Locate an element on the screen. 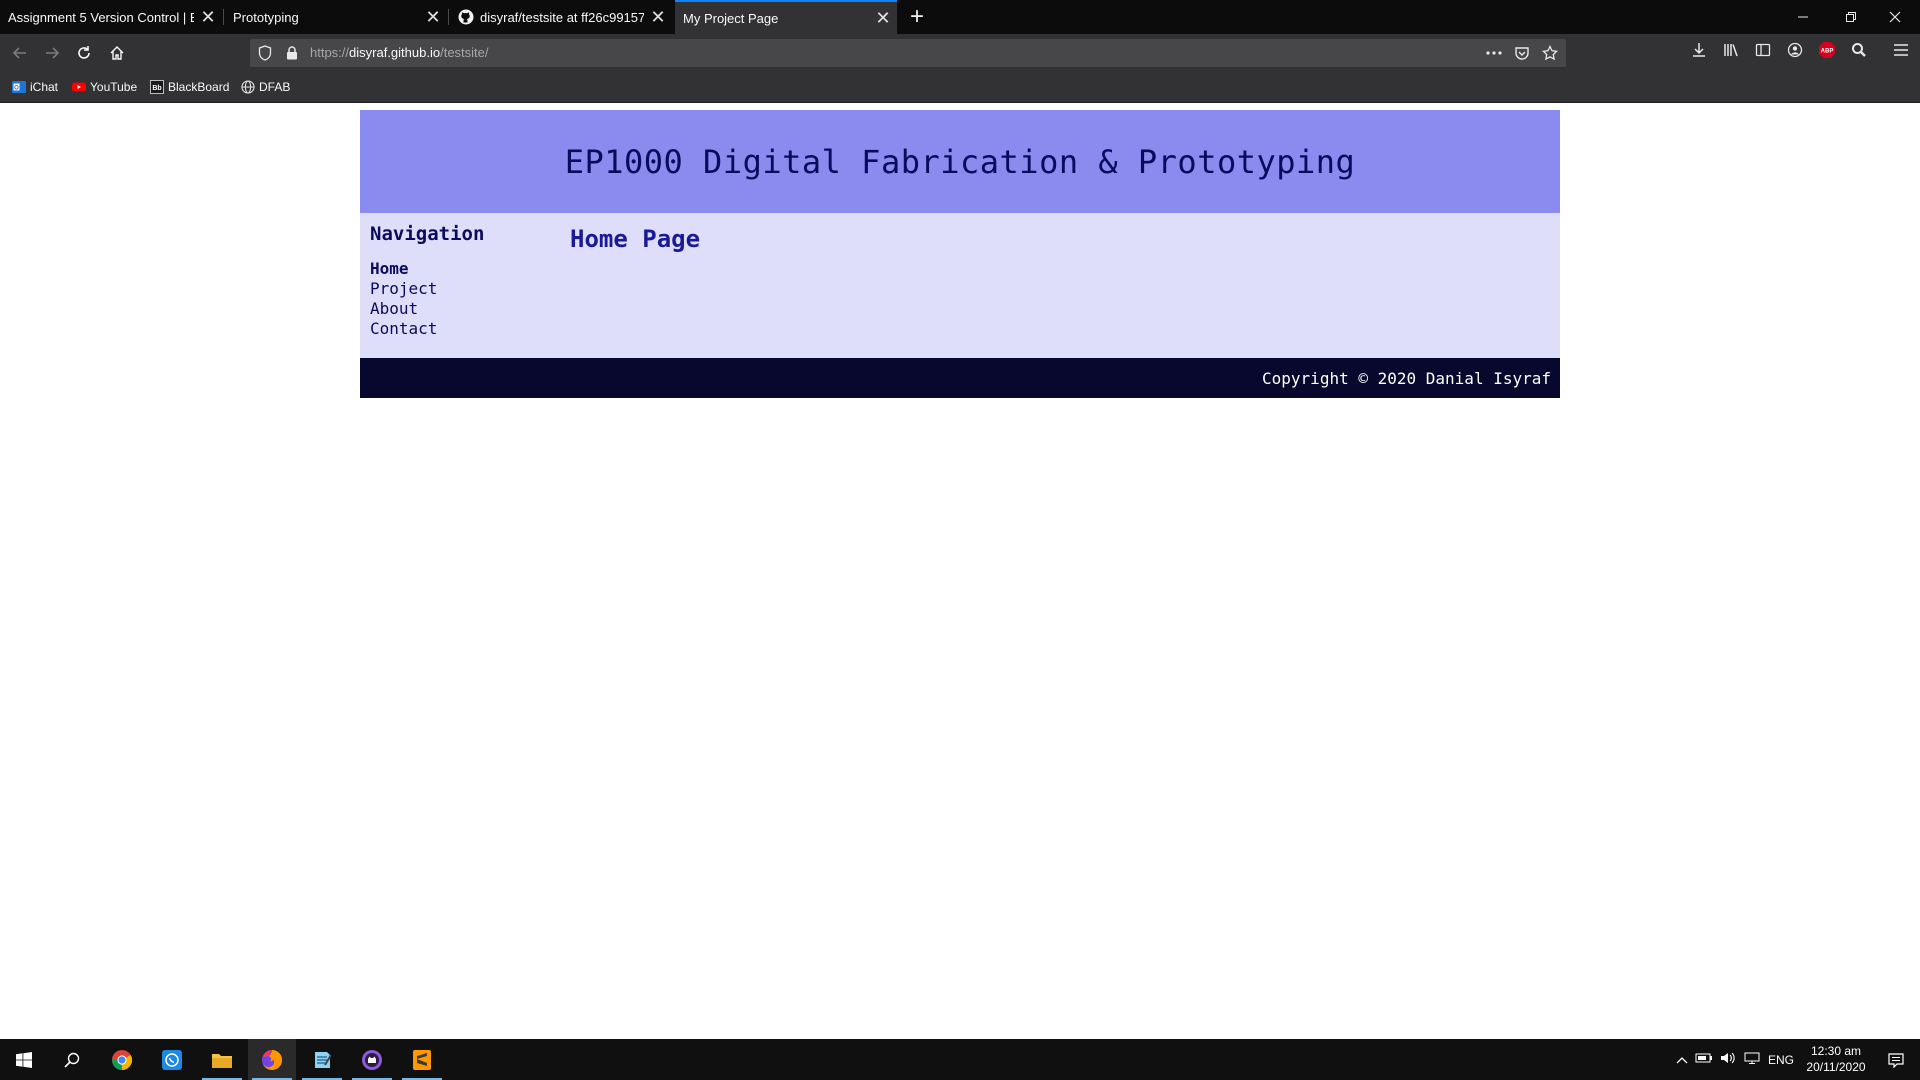  account-button is located at coordinates (1795, 50).